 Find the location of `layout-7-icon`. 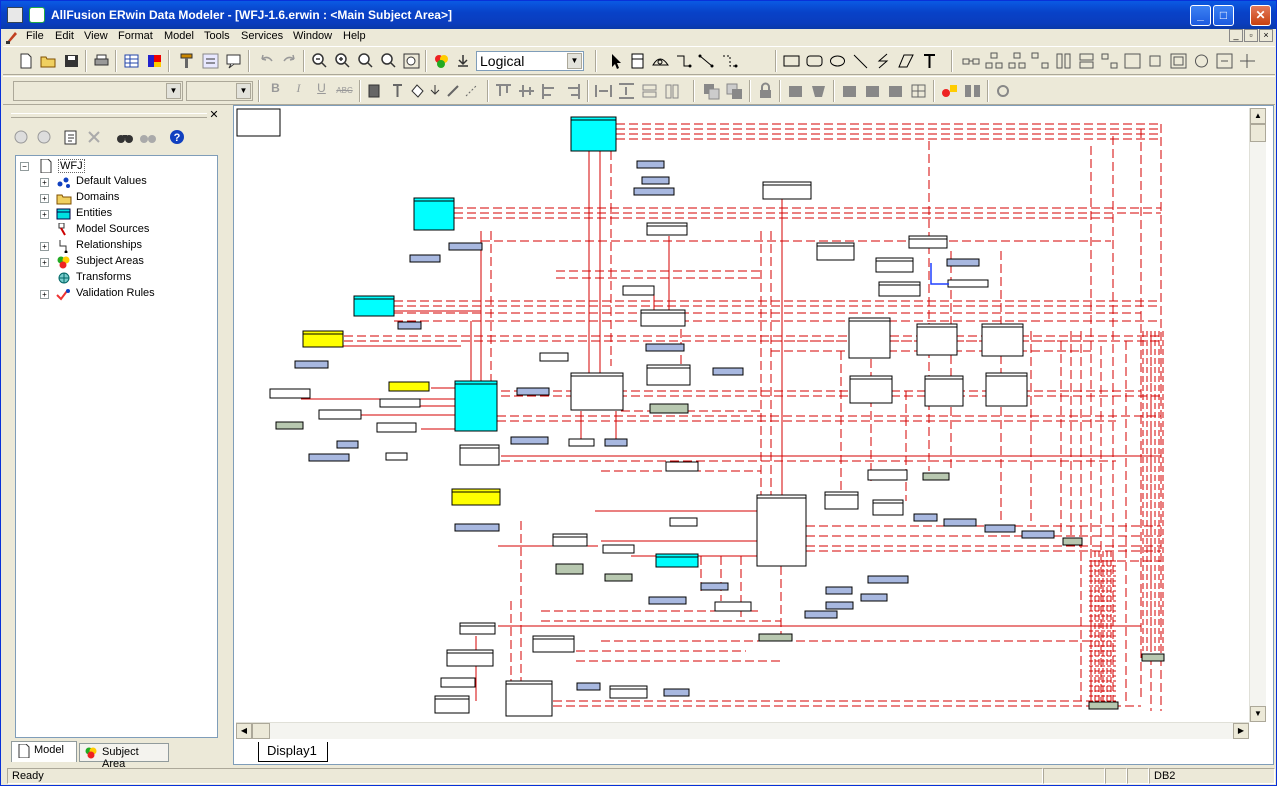

layout-7-icon is located at coordinates (1109, 61).